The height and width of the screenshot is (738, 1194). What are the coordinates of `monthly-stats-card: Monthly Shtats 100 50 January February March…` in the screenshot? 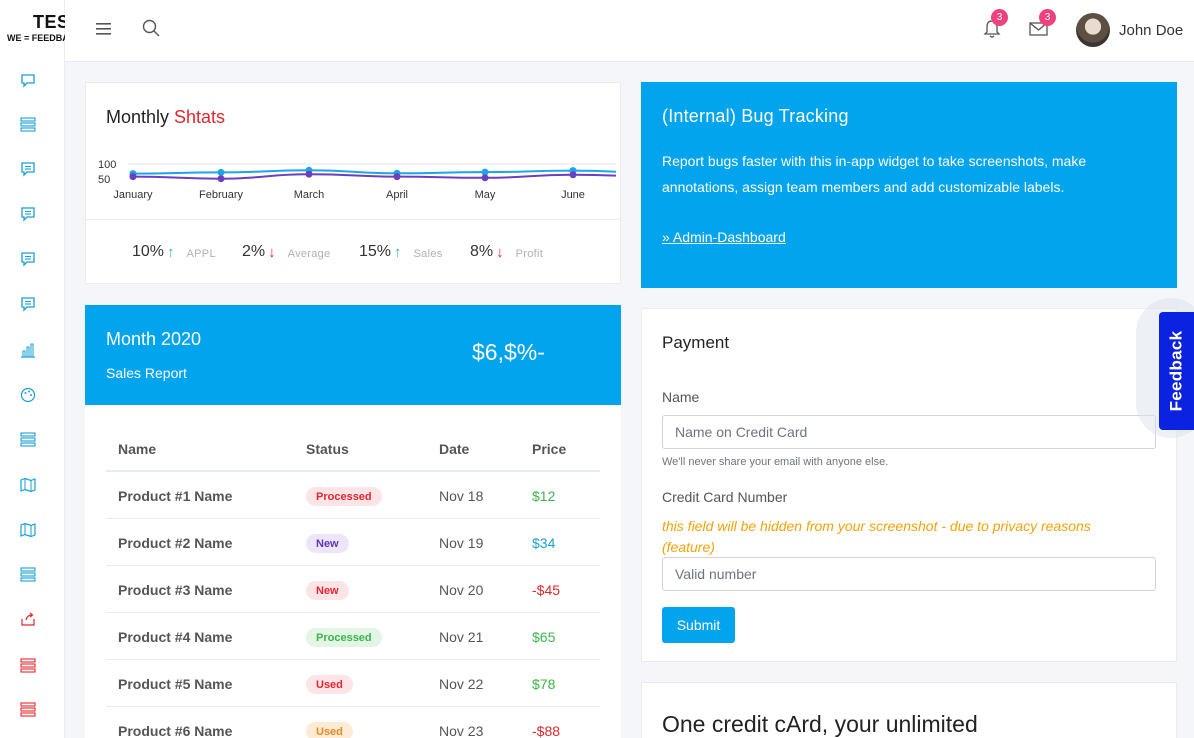 It's located at (353, 183).